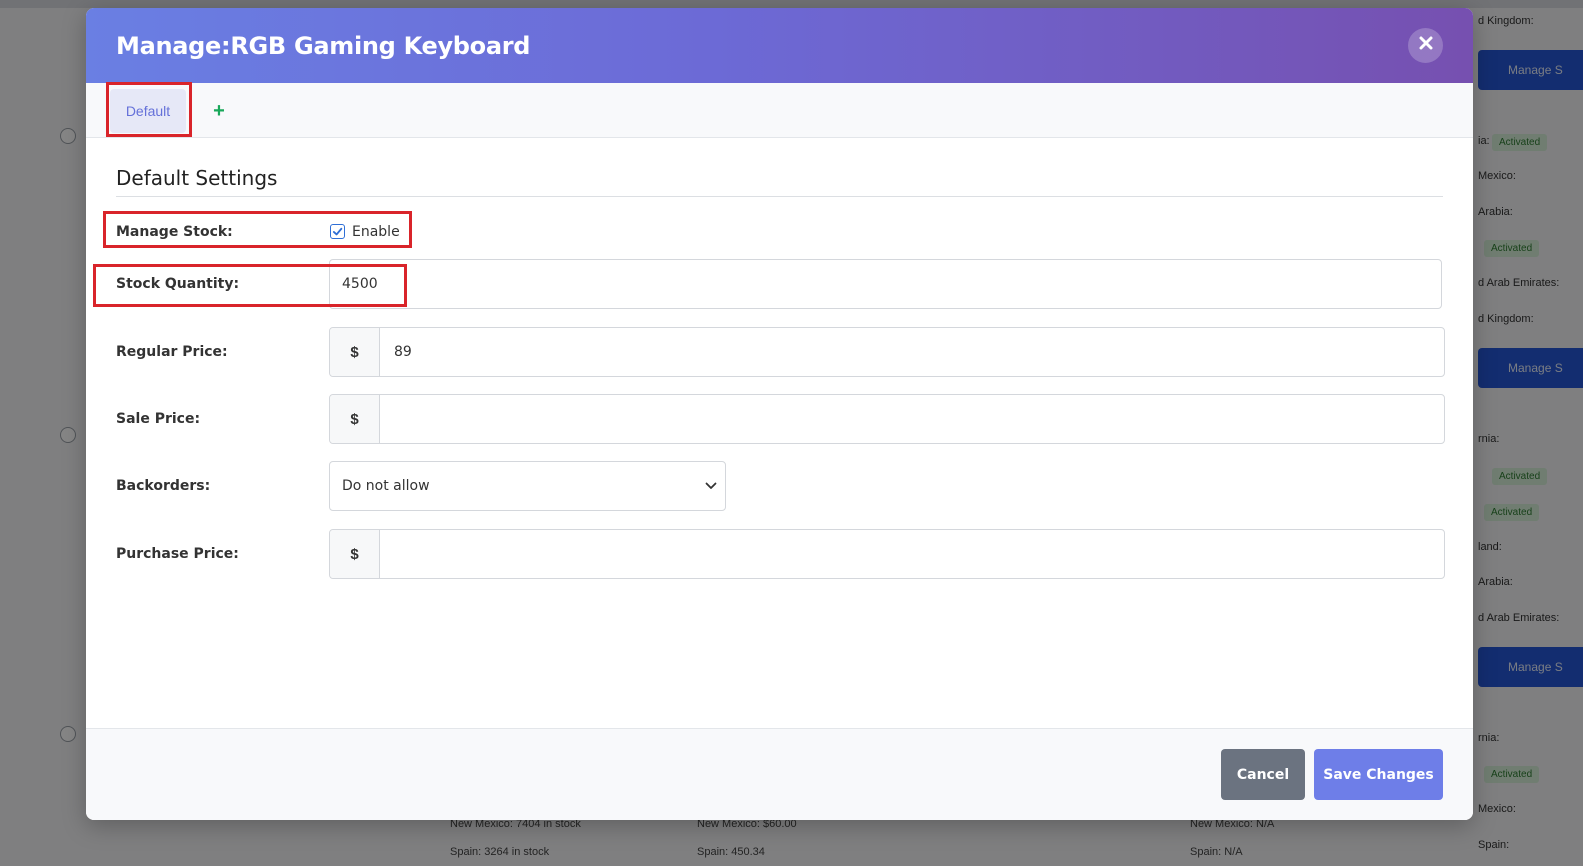 This screenshot has width=1583, height=866. What do you see at coordinates (177, 554) in the screenshot?
I see `purchase-price-label: Purchase Price:` at bounding box center [177, 554].